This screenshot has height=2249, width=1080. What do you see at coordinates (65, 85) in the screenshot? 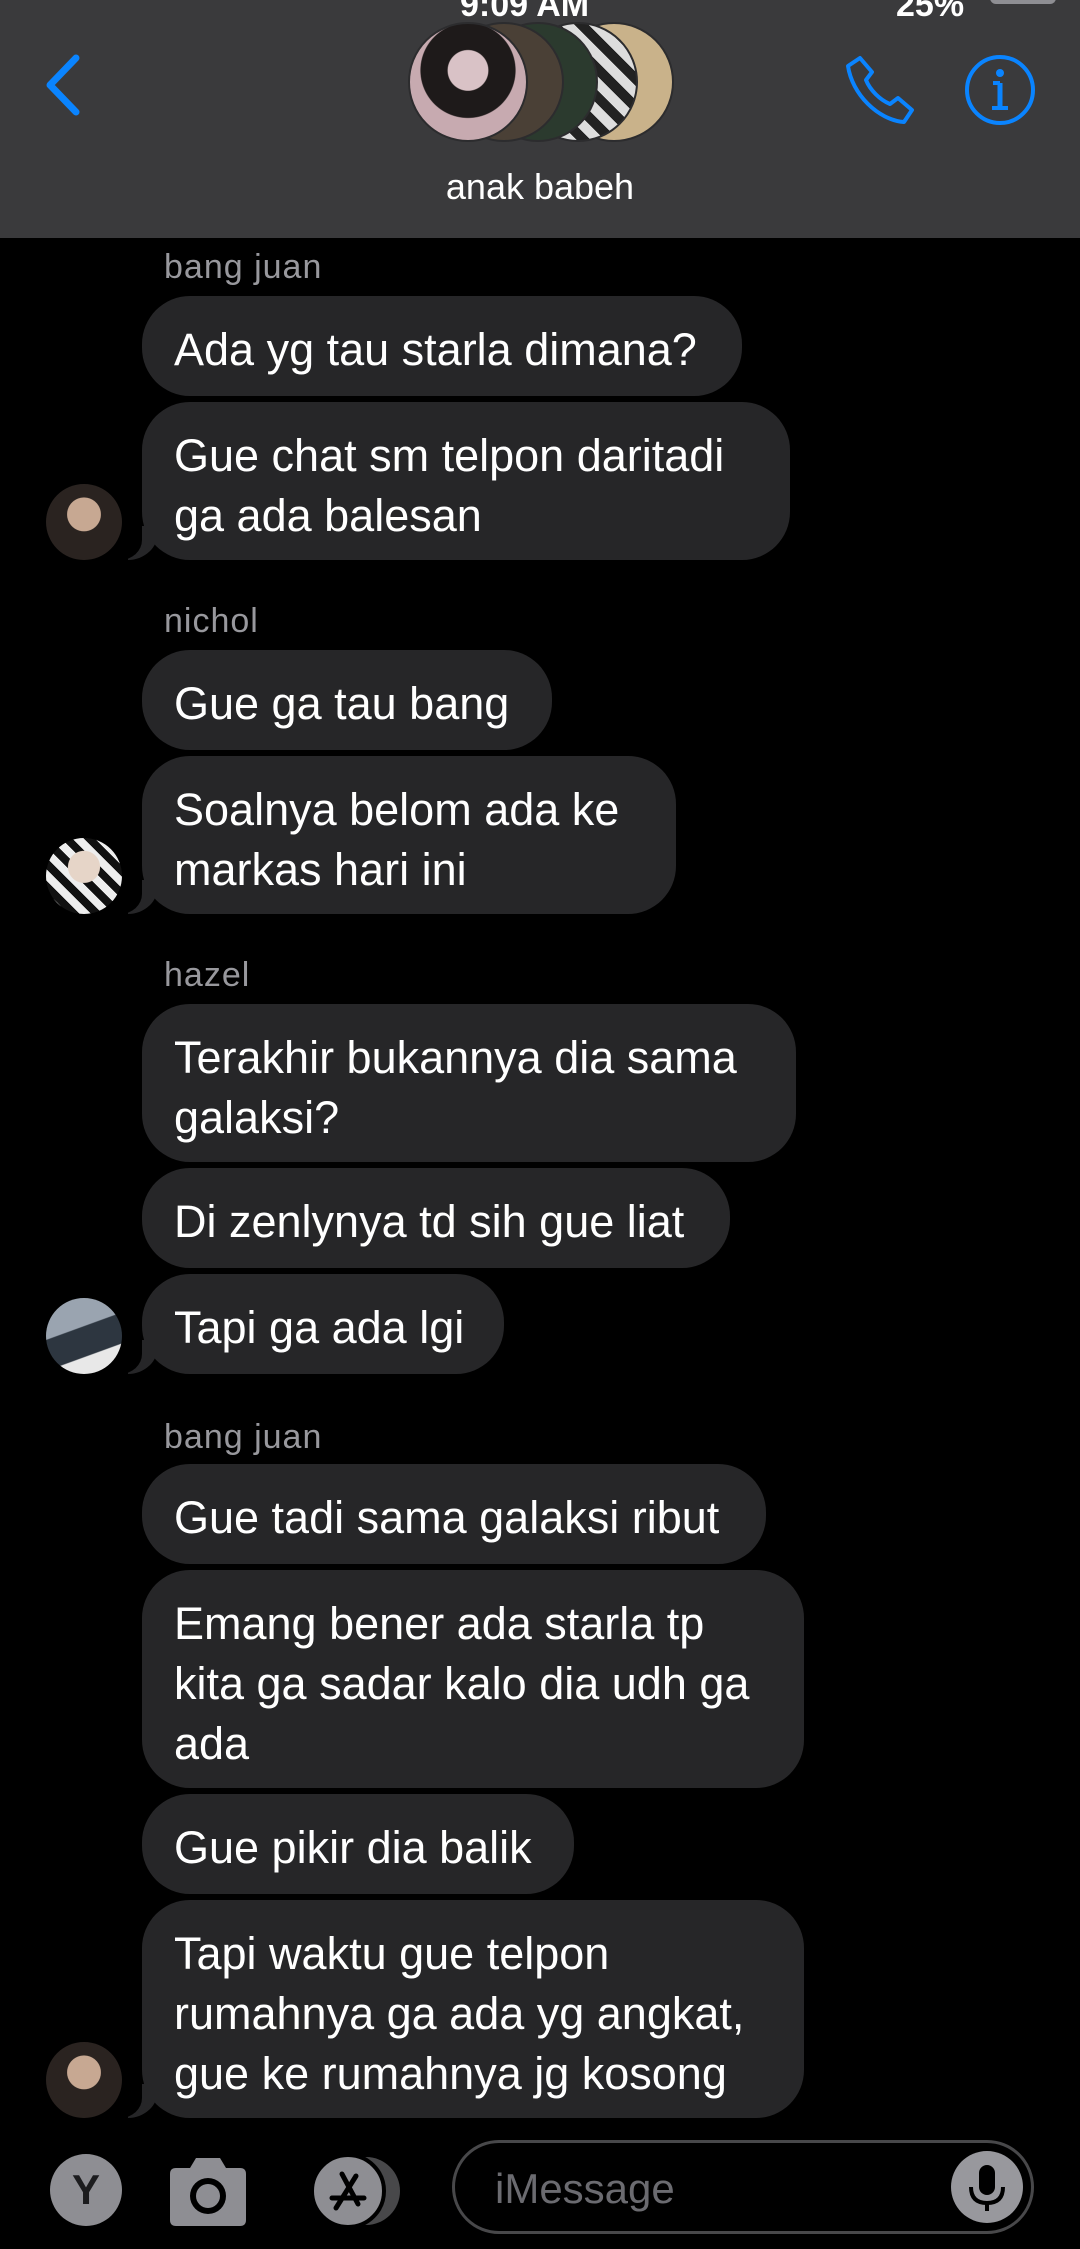
I see `chevron-left-icon` at bounding box center [65, 85].